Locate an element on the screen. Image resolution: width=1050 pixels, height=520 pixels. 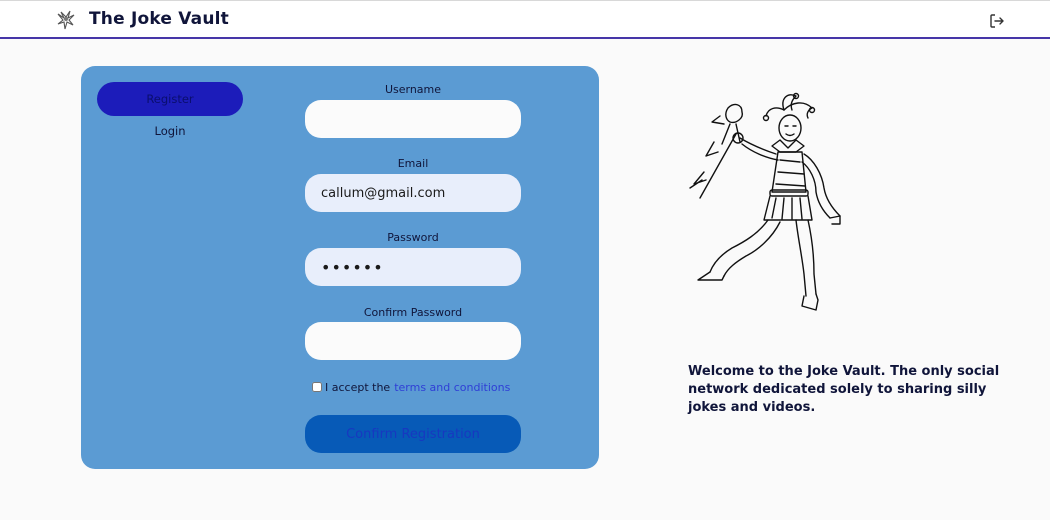
register-tab: Register is located at coordinates (170, 99).